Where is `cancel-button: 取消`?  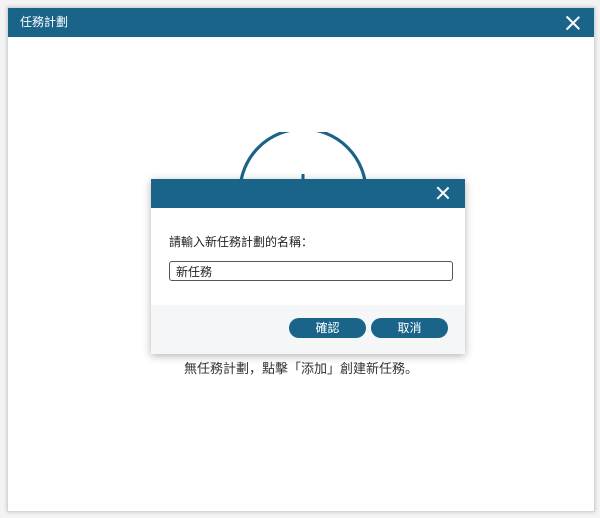
cancel-button: 取消 is located at coordinates (409, 328).